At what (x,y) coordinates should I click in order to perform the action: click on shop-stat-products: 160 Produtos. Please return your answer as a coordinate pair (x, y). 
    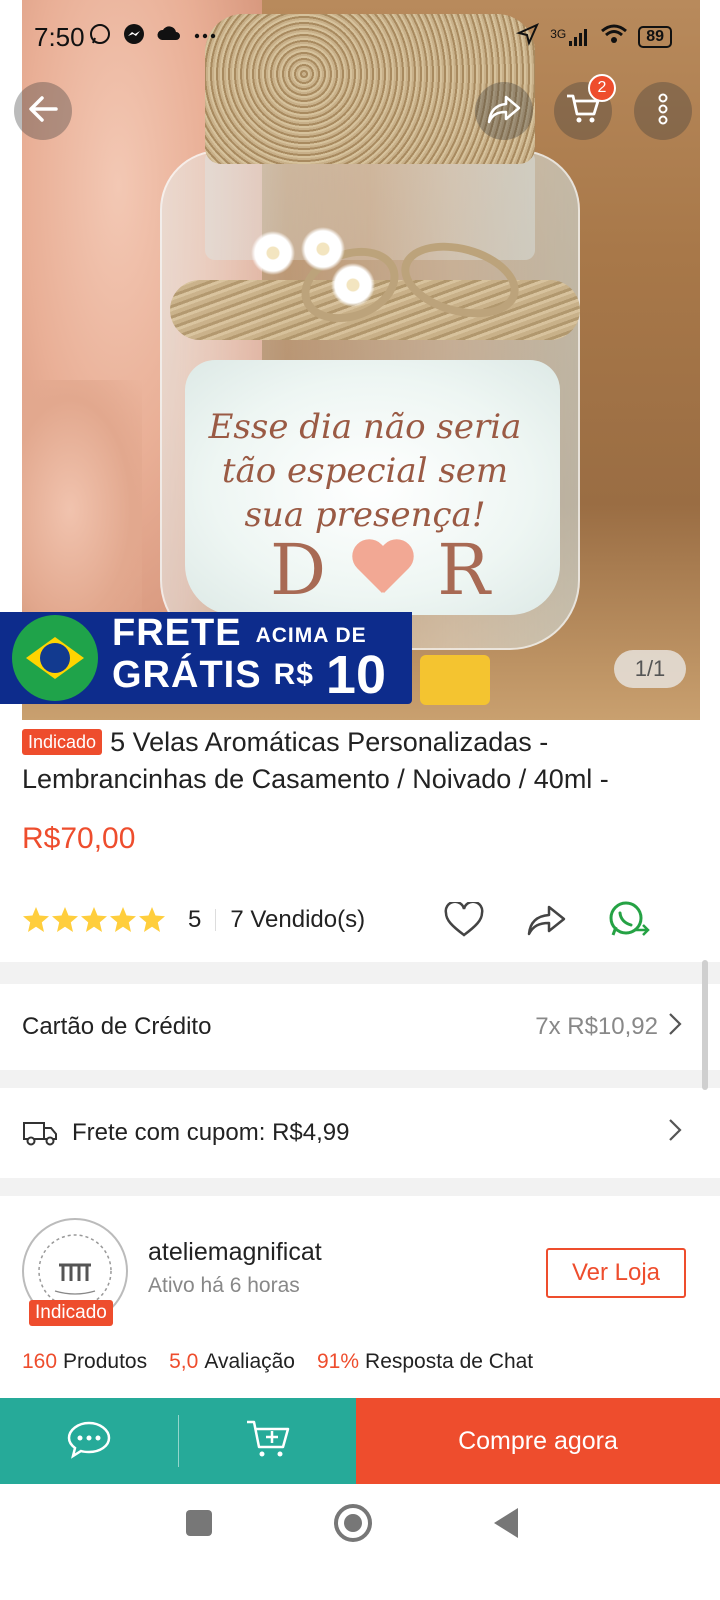
    Looking at the image, I should click on (84, 1362).